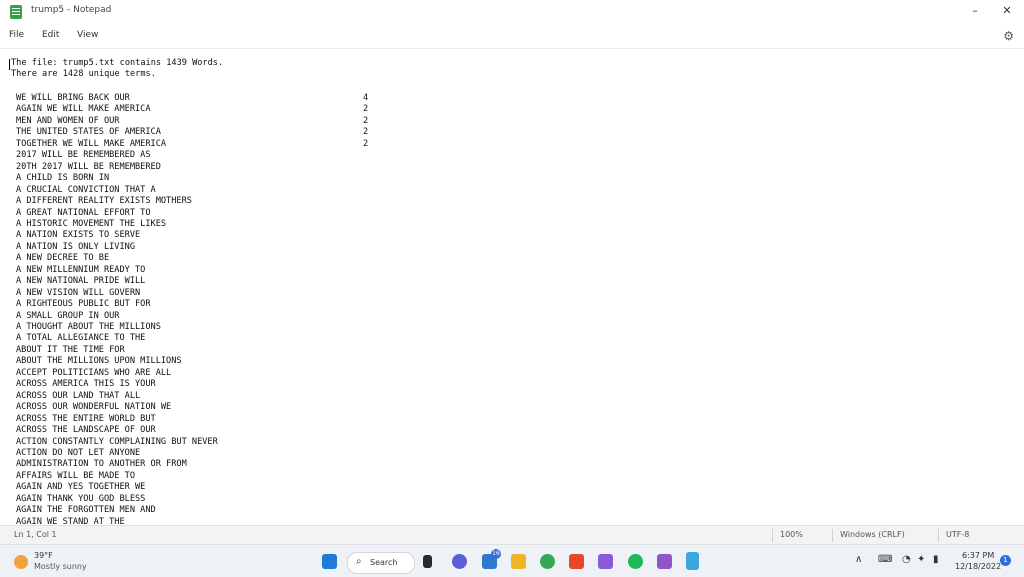 Image resolution: width=1024 pixels, height=577 pixels. What do you see at coordinates (9, 64) in the screenshot?
I see `text-caret` at bounding box center [9, 64].